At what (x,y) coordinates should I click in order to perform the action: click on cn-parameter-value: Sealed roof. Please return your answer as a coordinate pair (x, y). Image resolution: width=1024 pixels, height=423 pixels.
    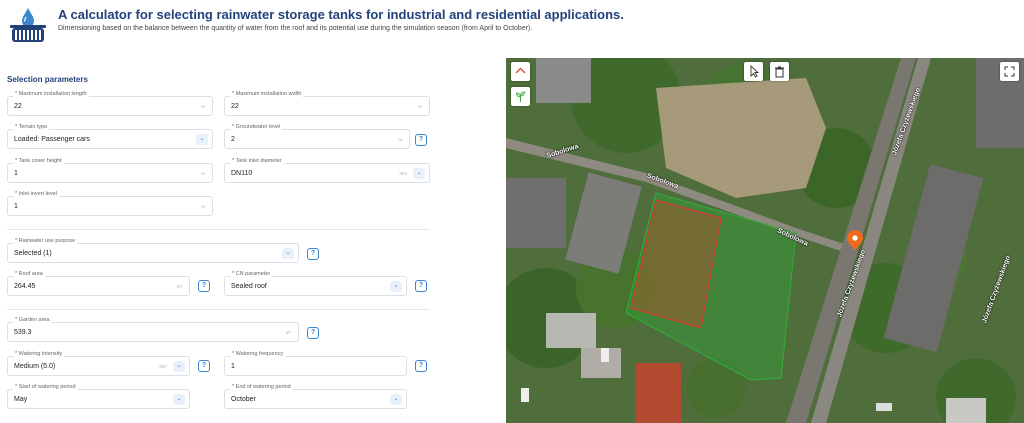
    Looking at the image, I should click on (249, 286).